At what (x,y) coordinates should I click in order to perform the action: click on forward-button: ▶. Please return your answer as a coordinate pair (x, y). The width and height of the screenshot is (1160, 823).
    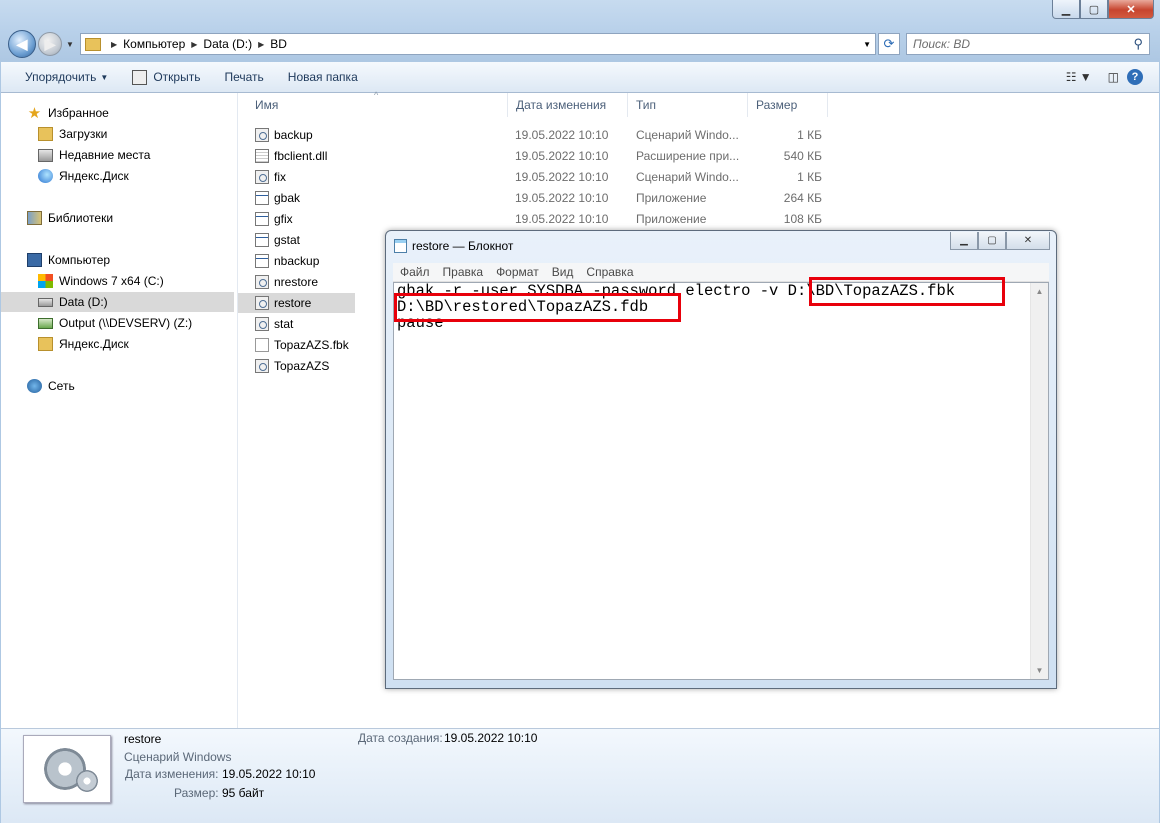
    Looking at the image, I should click on (50, 44).